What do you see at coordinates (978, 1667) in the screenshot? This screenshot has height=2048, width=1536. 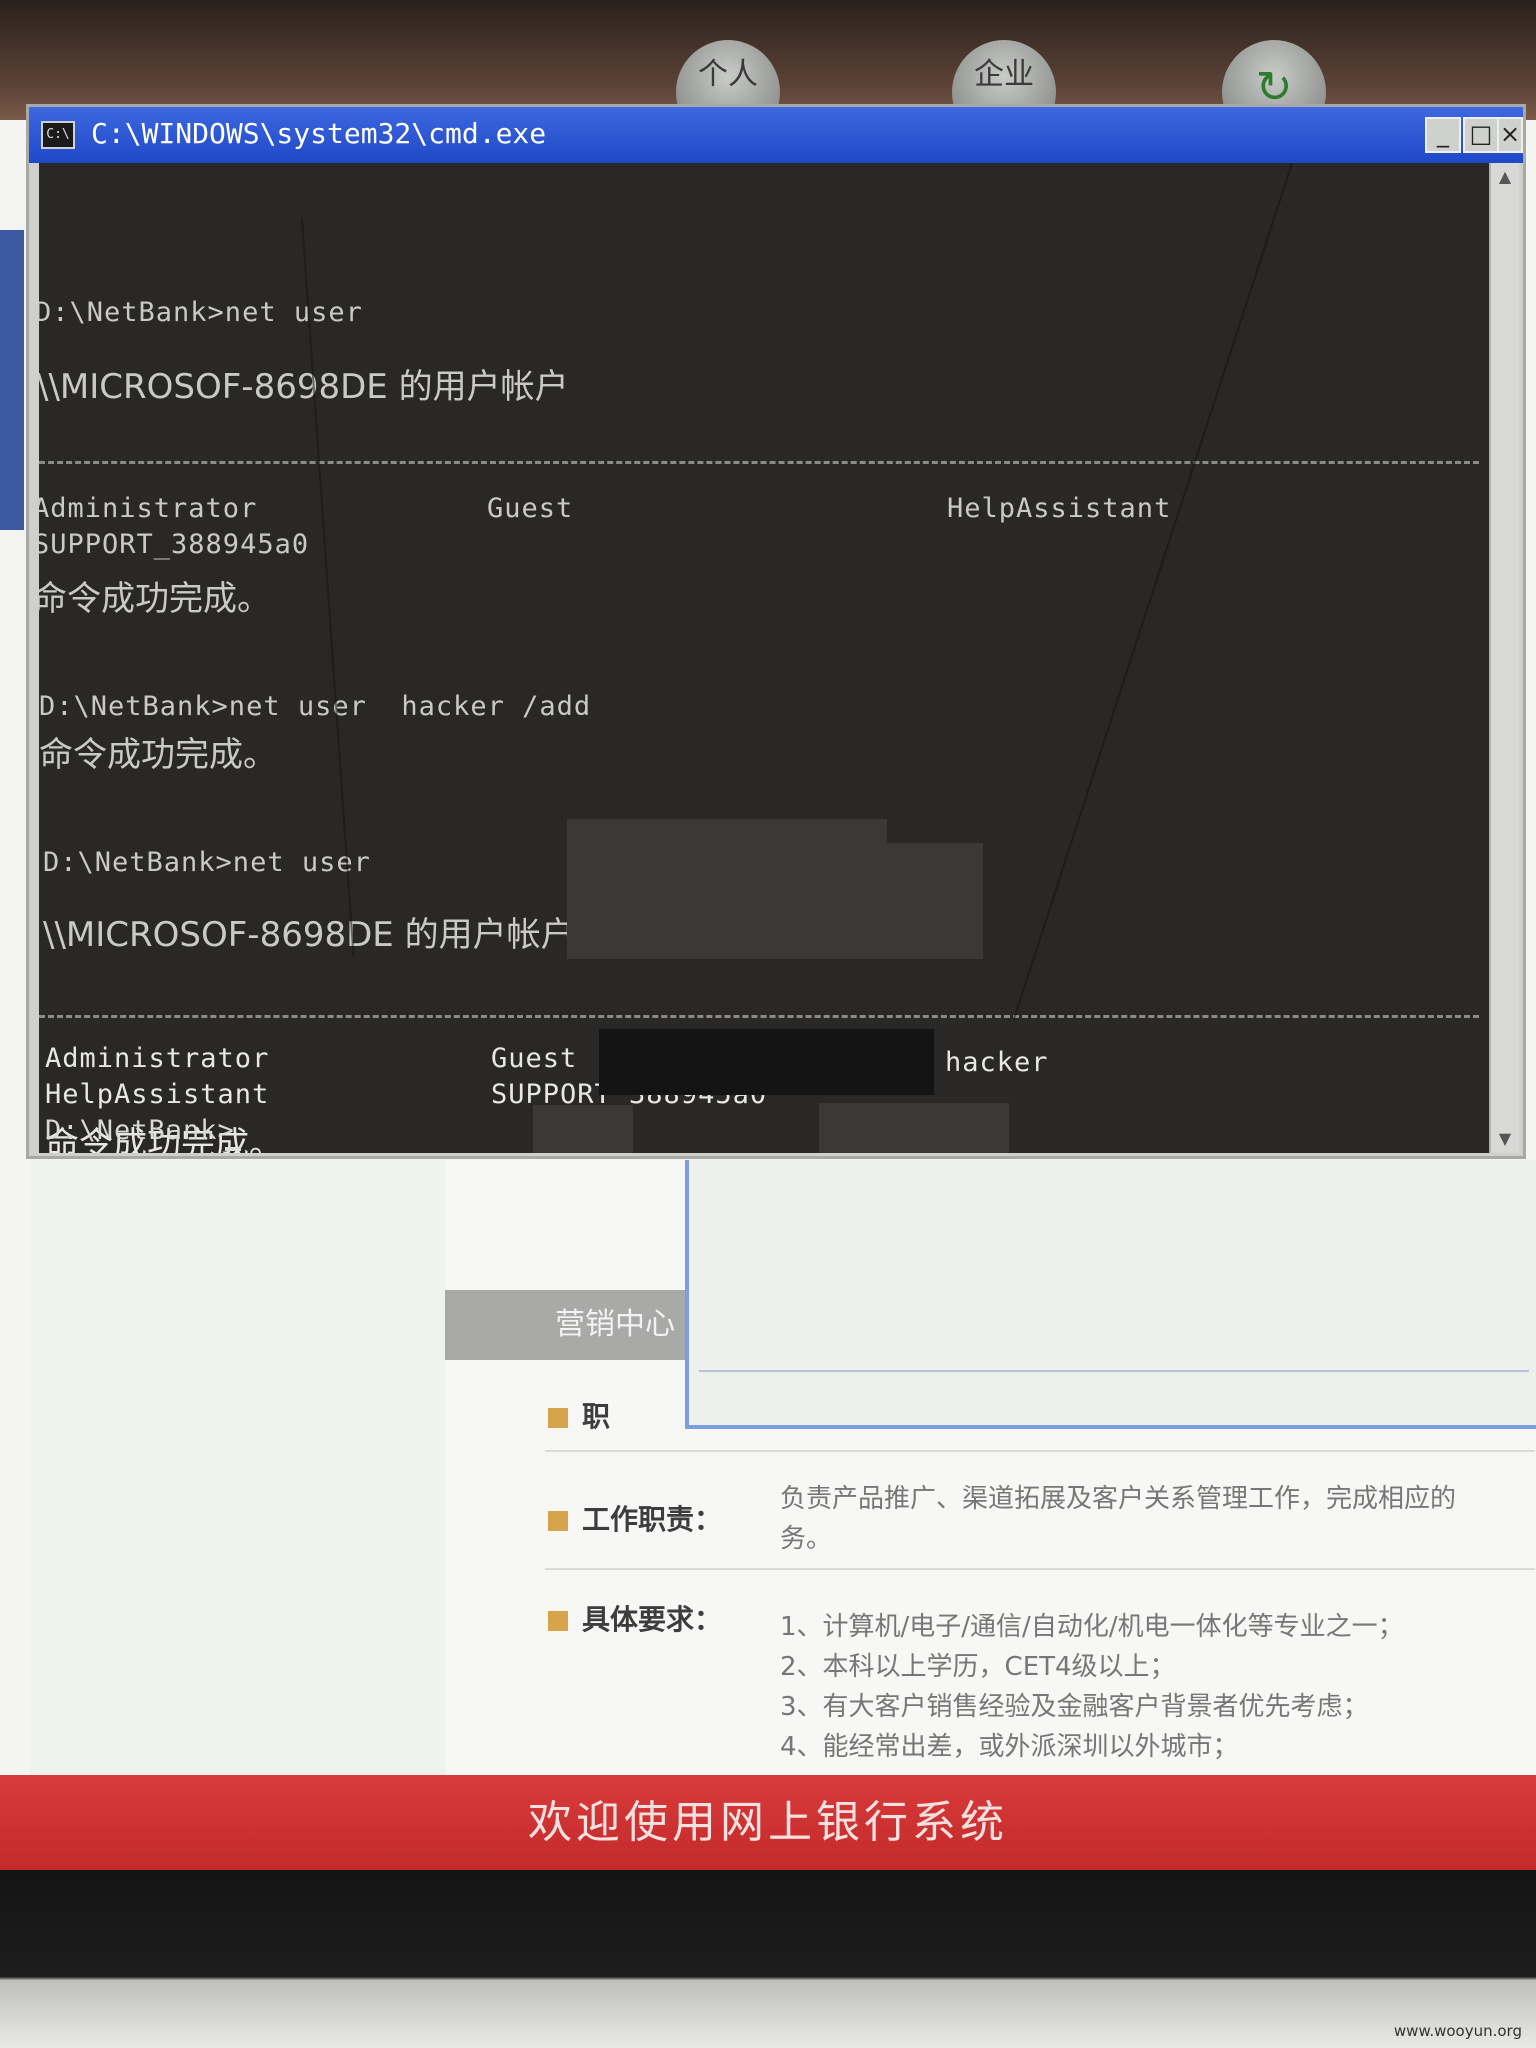 I see `requirement-item: 2、本科以上学历，CET4级以上；` at bounding box center [978, 1667].